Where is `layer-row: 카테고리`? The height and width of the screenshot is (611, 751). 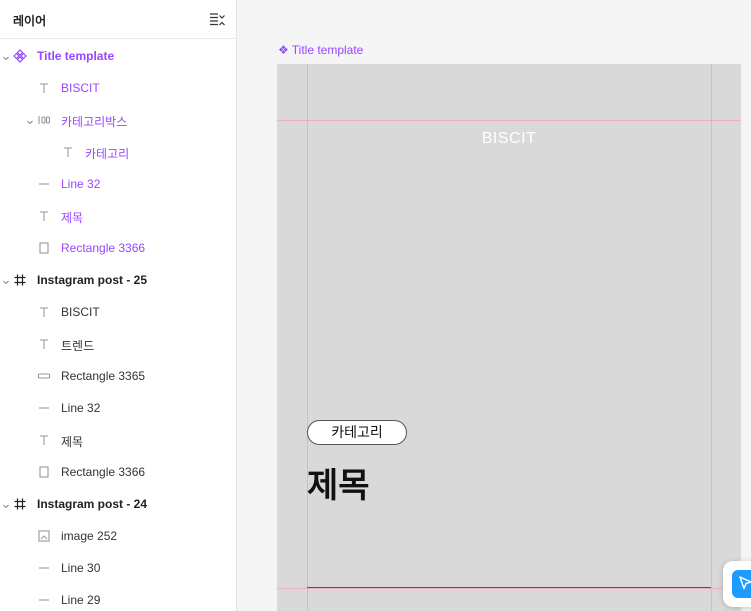 layer-row: 카테고리 is located at coordinates (118, 152).